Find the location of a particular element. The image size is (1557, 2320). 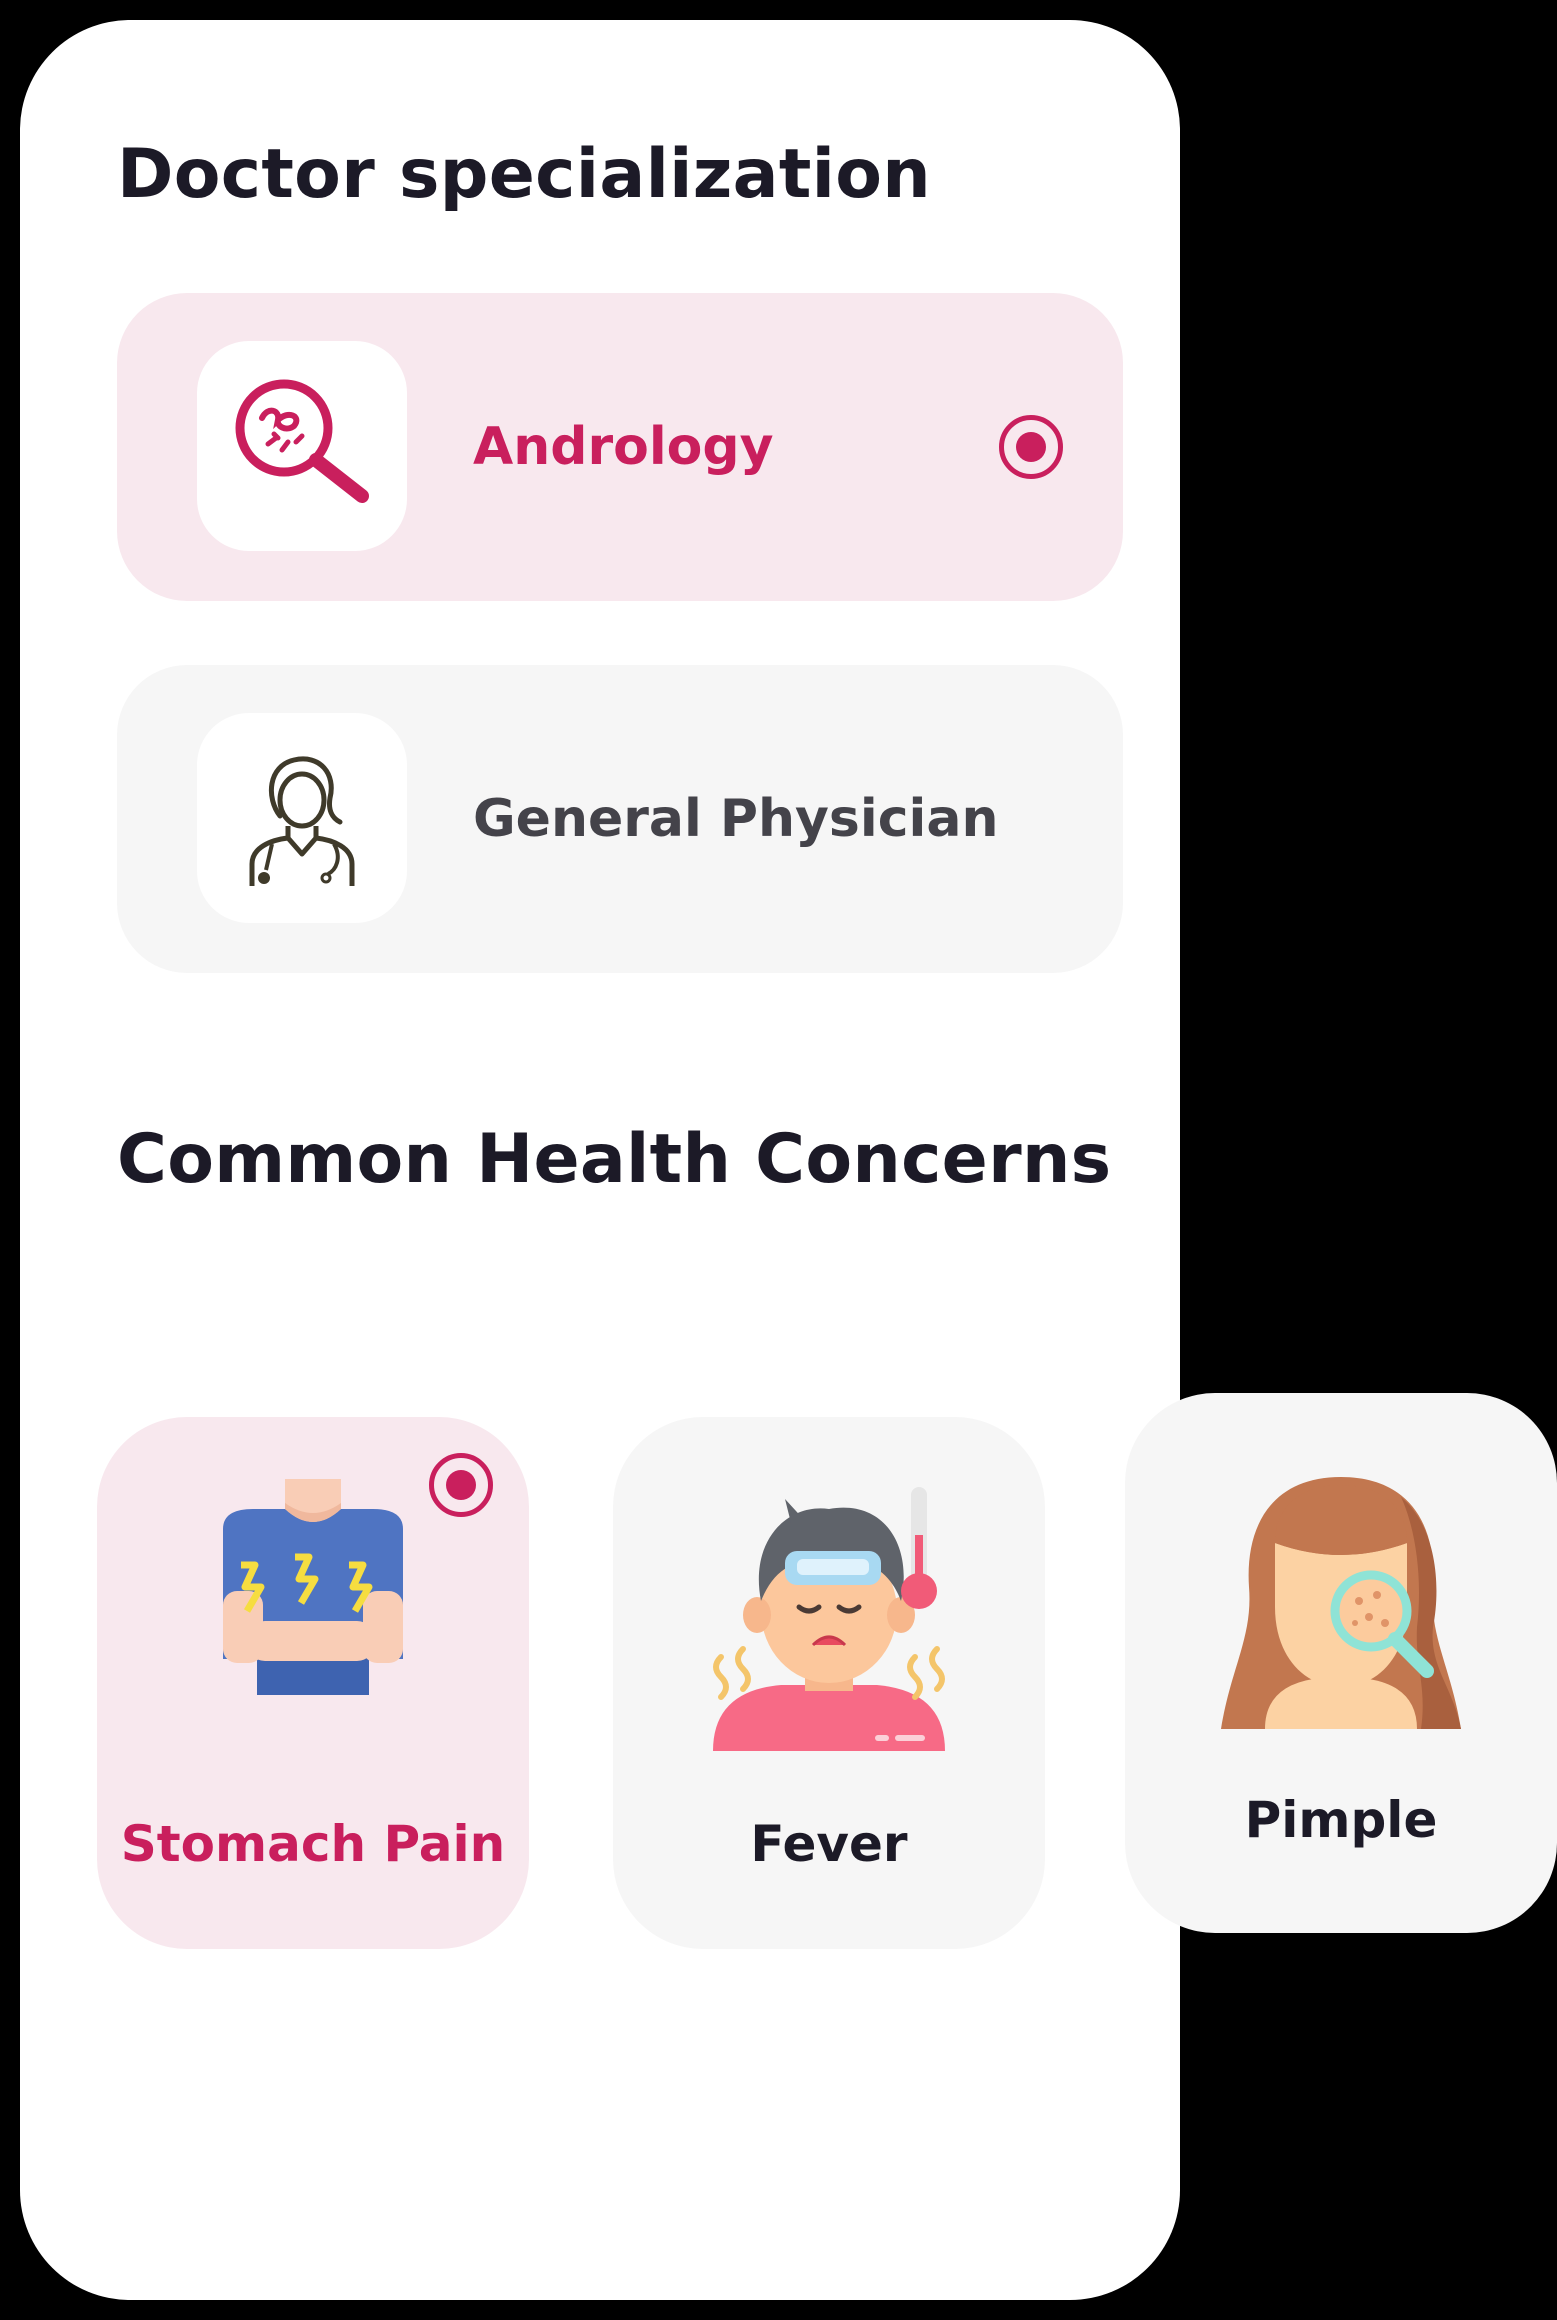

doctor-stethoscope-icon is located at coordinates (302, 821).